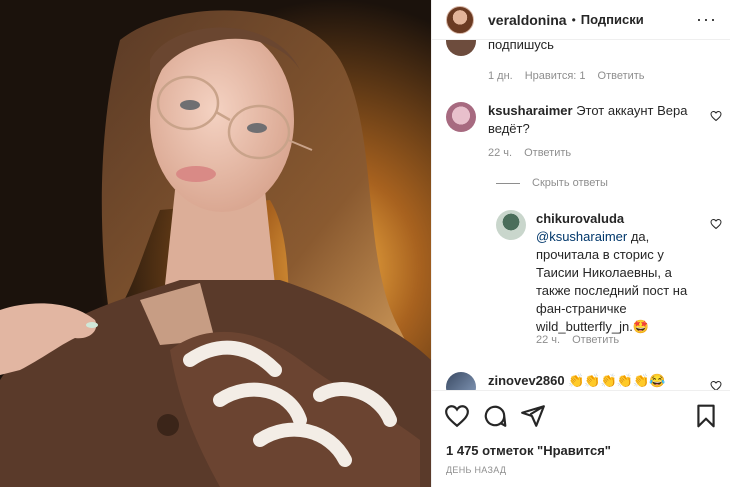 This screenshot has width=730, height=487. Describe the element at coordinates (706, 416) in the screenshot. I see `bookmark-icon` at that location.